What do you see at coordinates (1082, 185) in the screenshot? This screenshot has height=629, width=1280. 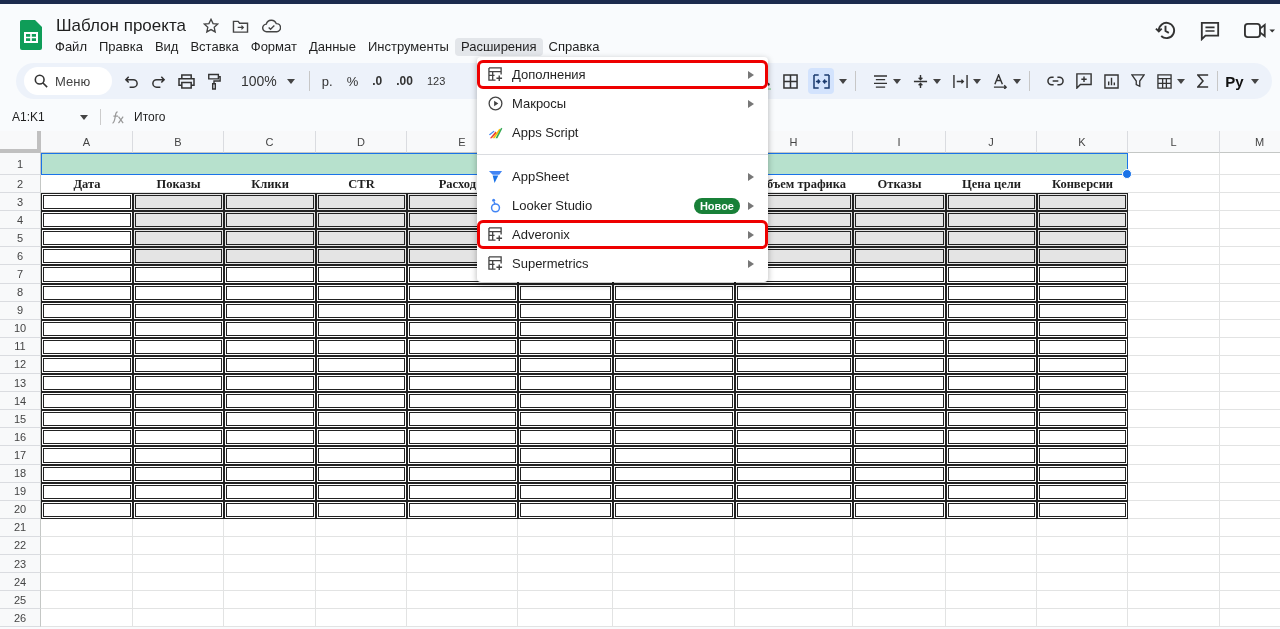 I see `column-title: Конверсии` at bounding box center [1082, 185].